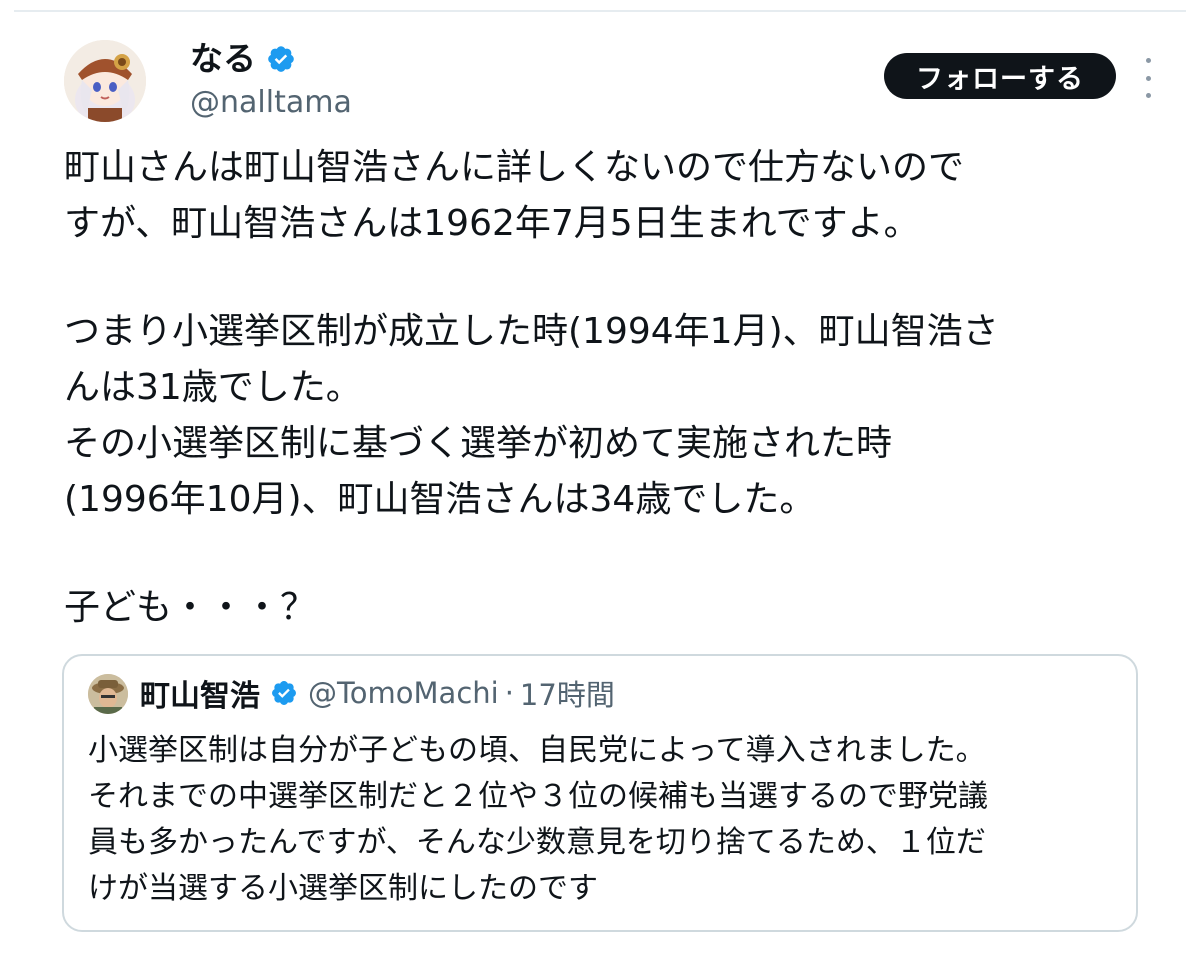  What do you see at coordinates (531, 331) in the screenshot?
I see `tweet-line: つまり小選挙区制が成立した時(1994年1月)、町山智浩さ` at bounding box center [531, 331].